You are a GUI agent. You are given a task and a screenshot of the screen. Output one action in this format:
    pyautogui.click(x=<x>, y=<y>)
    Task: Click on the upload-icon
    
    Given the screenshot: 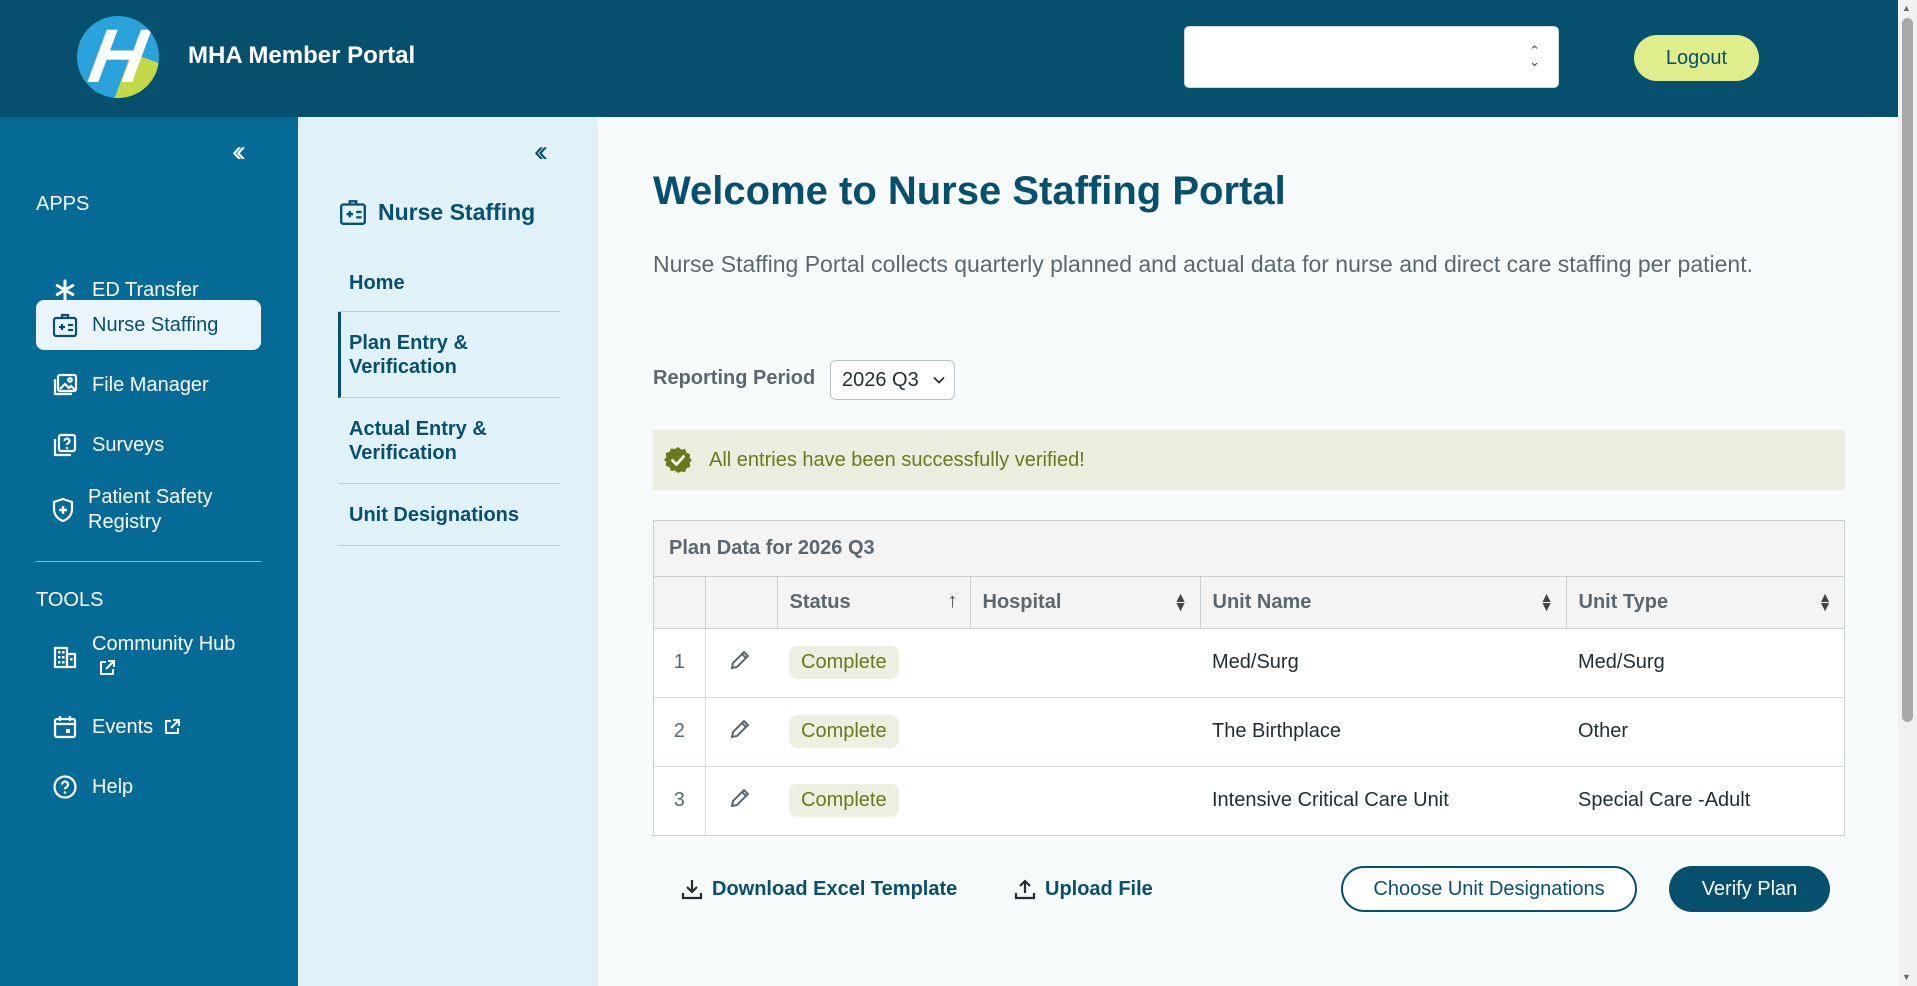 What is the action you would take?
    pyautogui.click(x=1025, y=889)
    